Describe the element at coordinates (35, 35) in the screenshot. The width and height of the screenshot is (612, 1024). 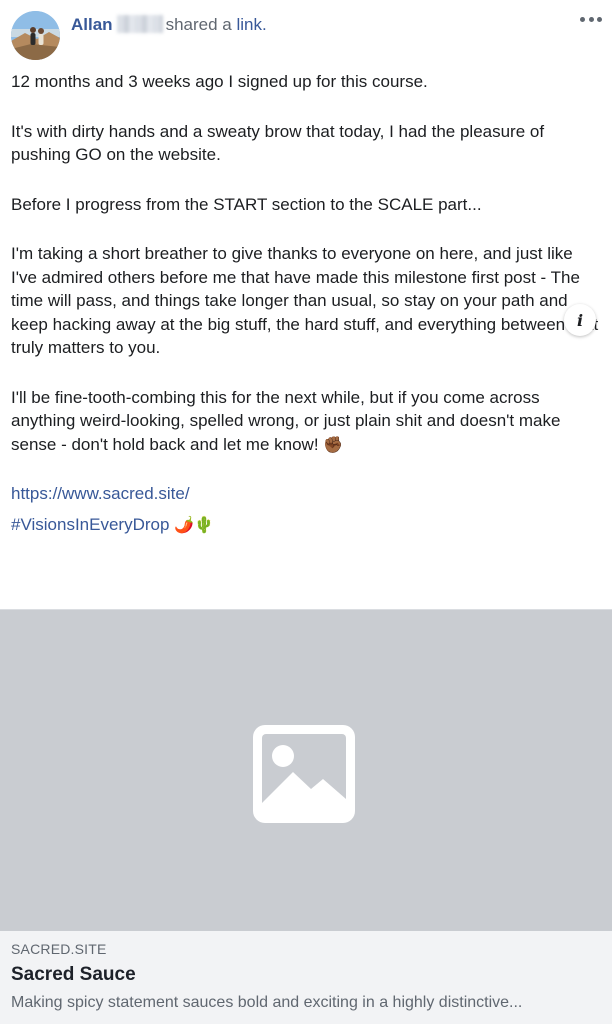
I see `avatar` at that location.